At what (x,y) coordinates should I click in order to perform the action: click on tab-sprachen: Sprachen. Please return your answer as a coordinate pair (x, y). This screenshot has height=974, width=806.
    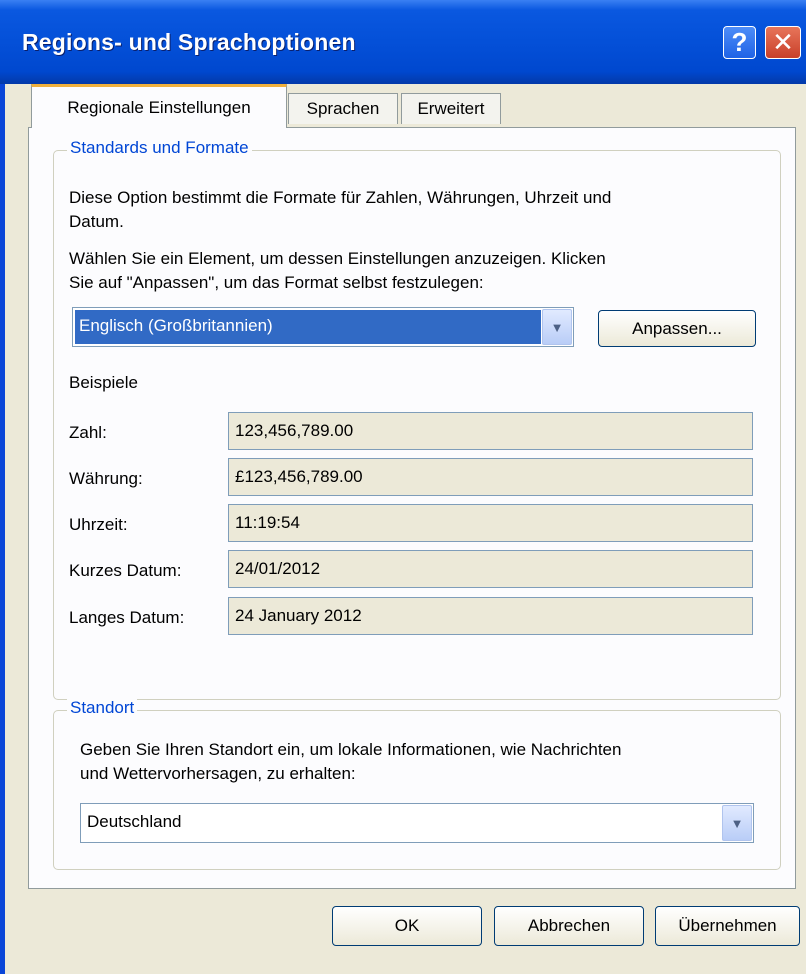
    Looking at the image, I should click on (343, 108).